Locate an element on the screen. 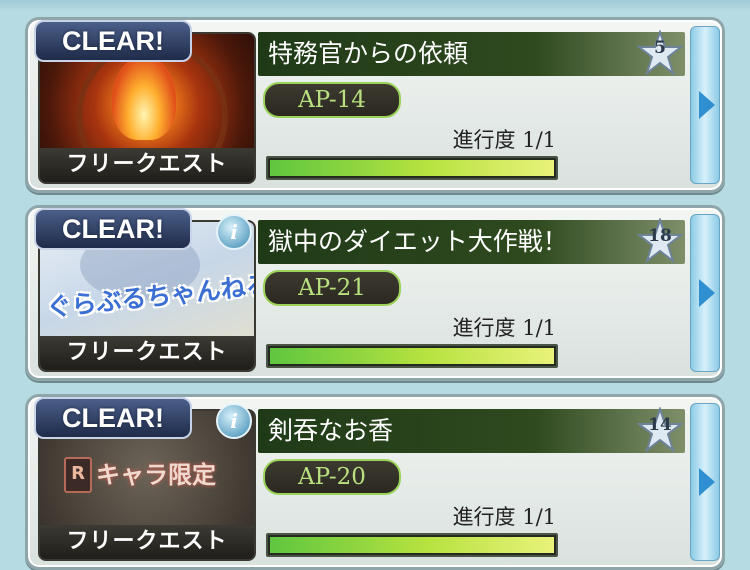 The image size is (750, 570). background-top is located at coordinates (375, 6).